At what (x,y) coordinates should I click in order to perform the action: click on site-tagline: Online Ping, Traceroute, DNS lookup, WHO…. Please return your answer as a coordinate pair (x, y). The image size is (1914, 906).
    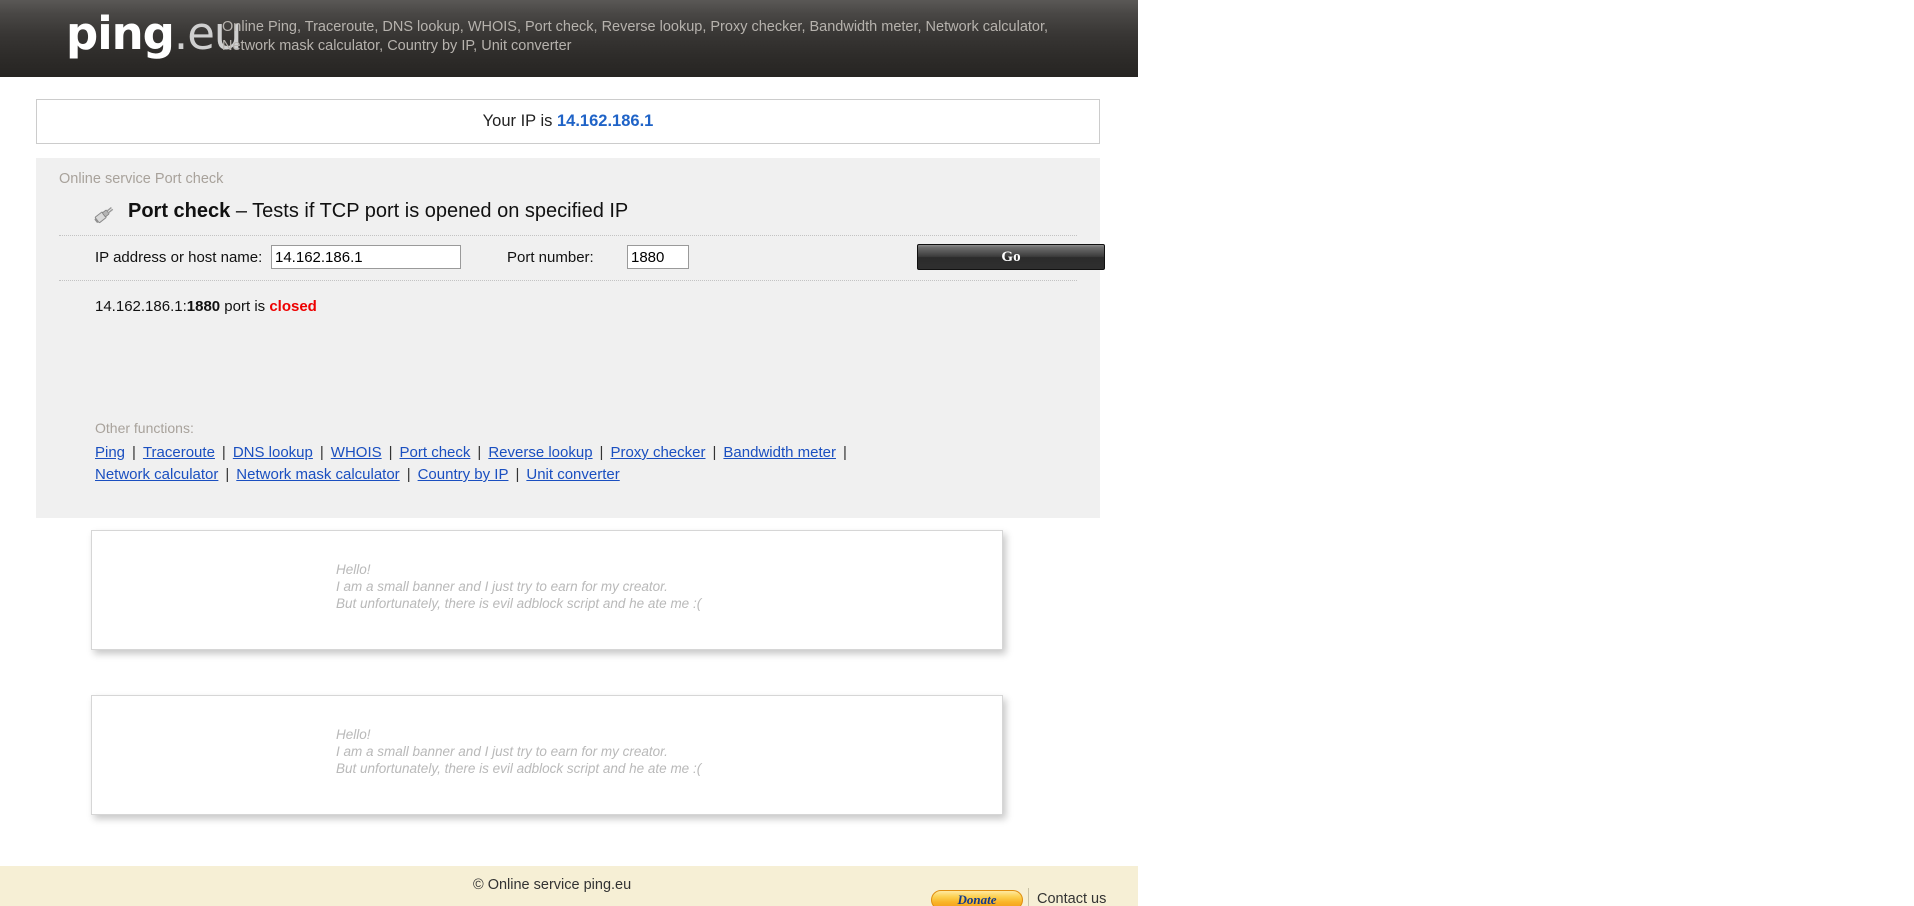
    Looking at the image, I should click on (635, 36).